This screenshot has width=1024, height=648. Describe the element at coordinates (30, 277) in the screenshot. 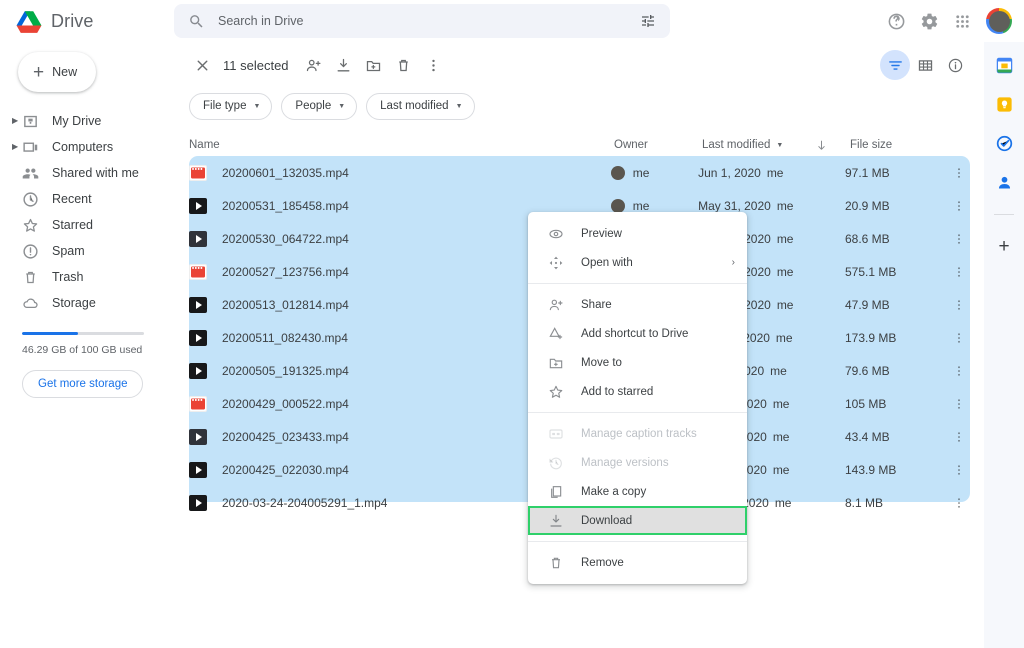

I see `trash-icon` at that location.